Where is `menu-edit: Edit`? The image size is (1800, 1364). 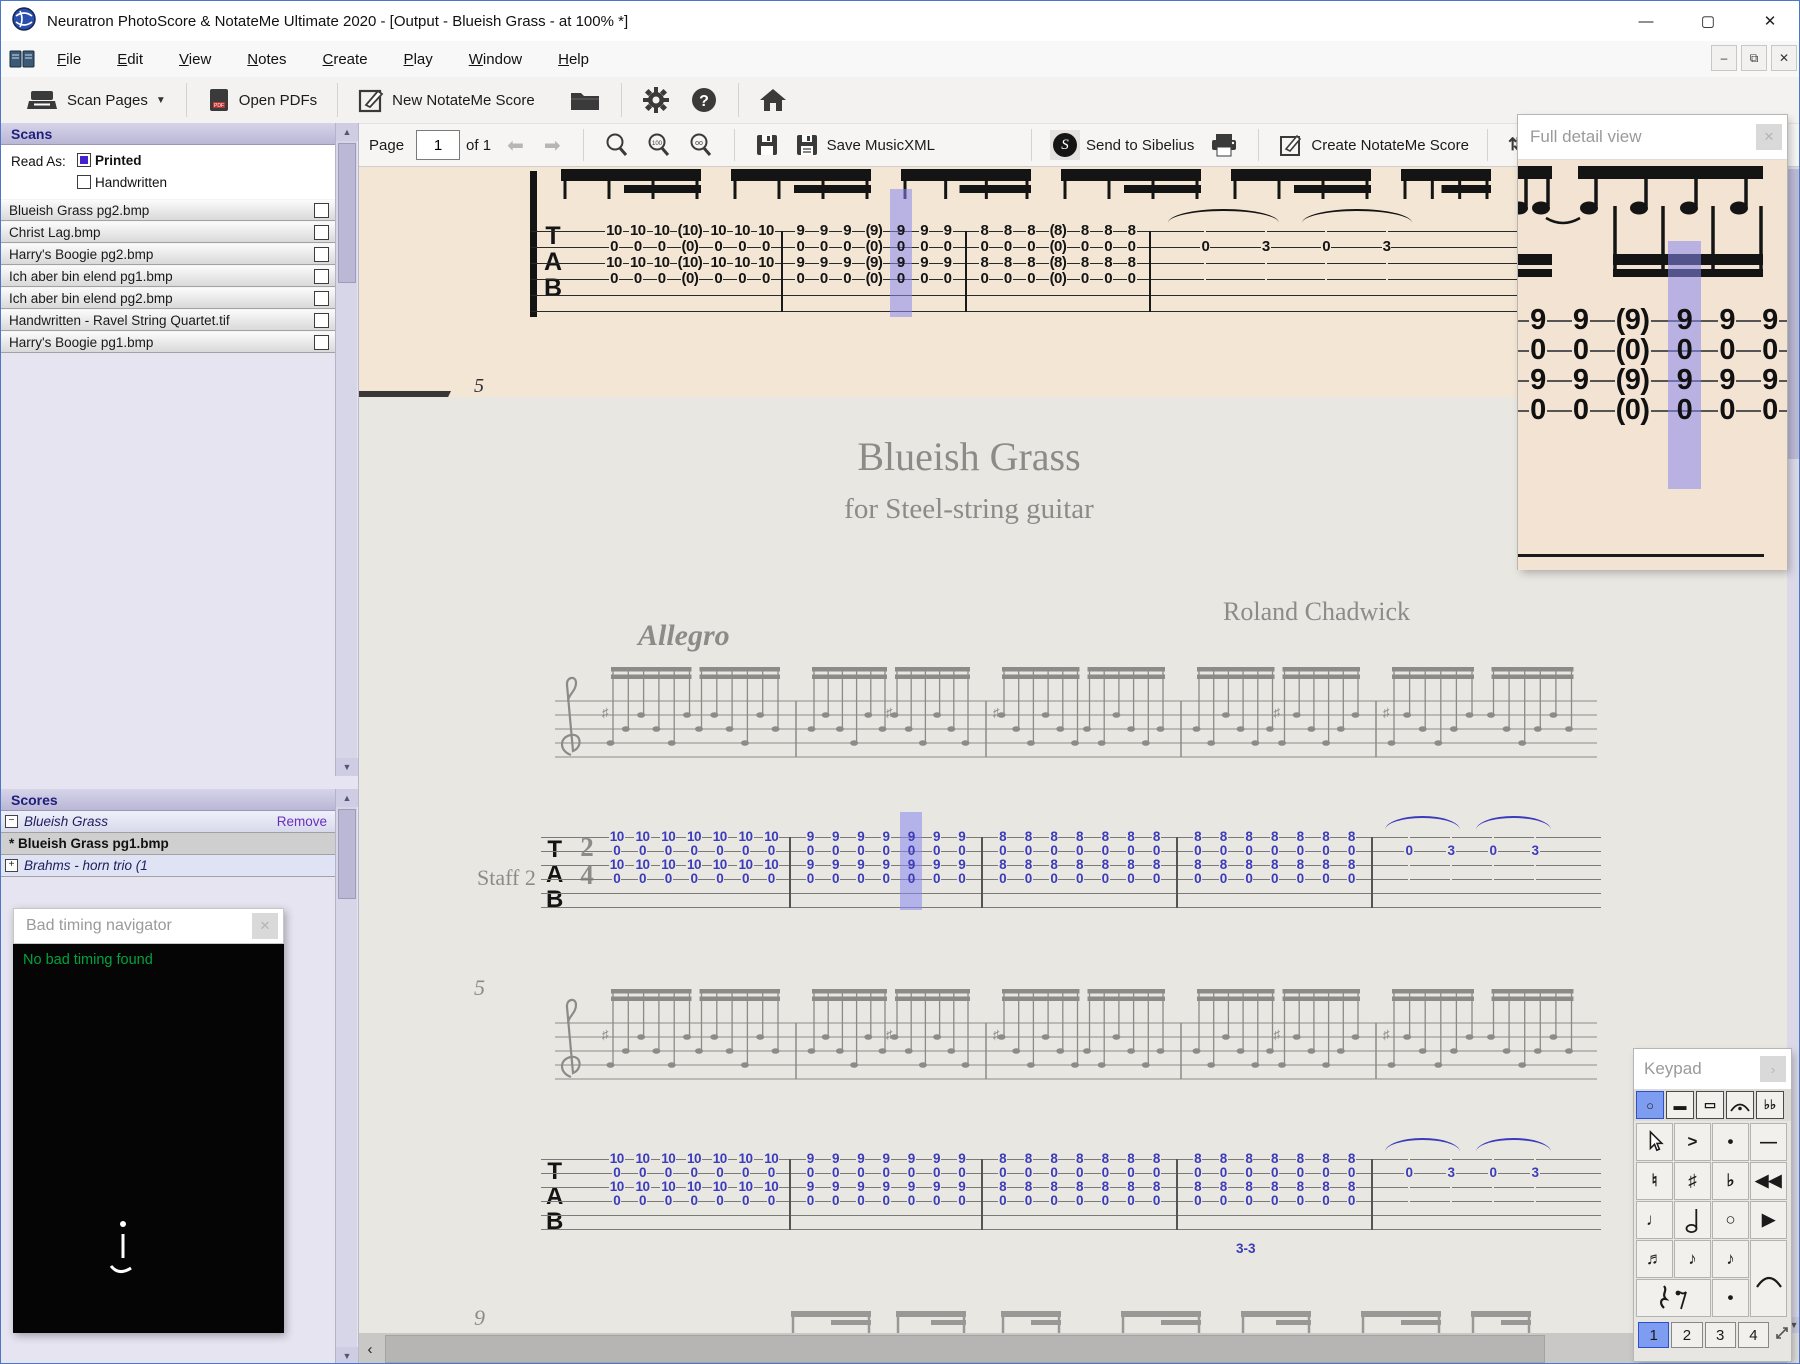
menu-edit: Edit is located at coordinates (130, 59).